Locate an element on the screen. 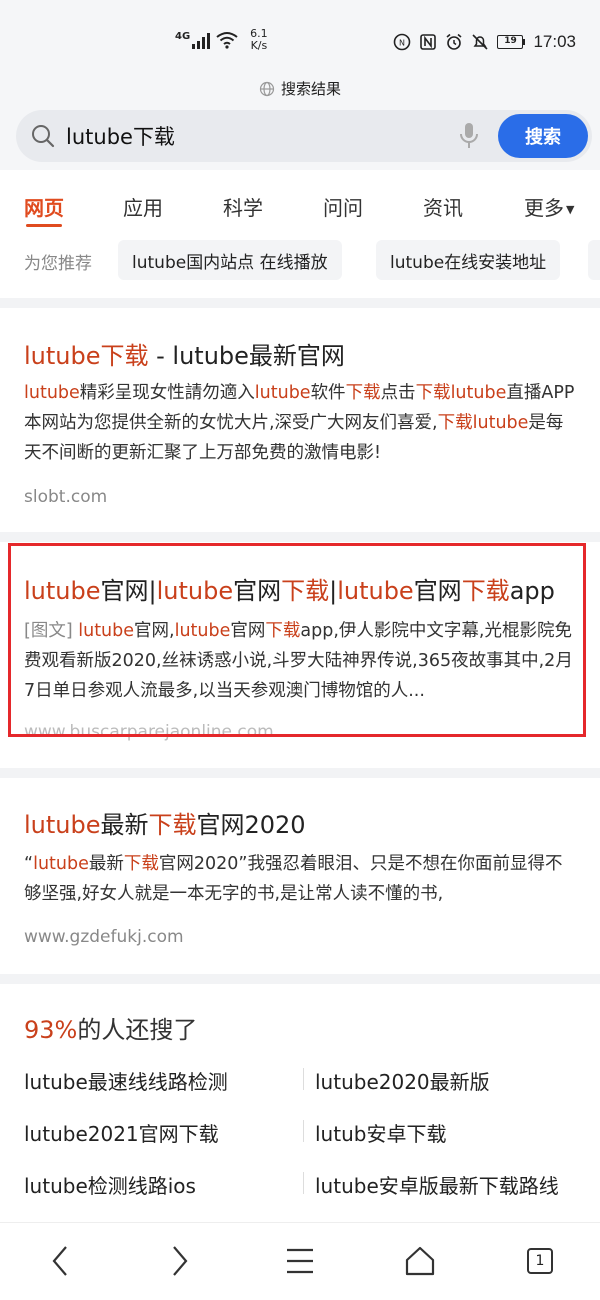 The width and height of the screenshot is (600, 1300). tab-news: 资讯 is located at coordinates (443, 206).